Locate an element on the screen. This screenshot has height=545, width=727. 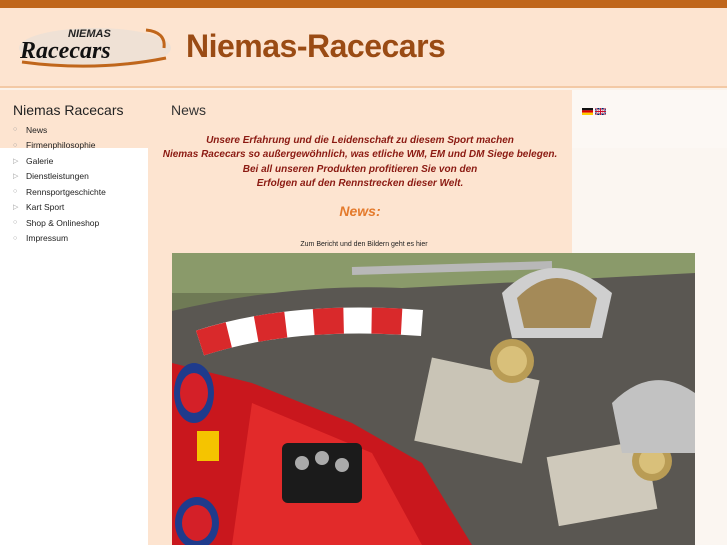
site-header: NIEMAS Racecars Niemas-Racecars is located at coordinates (363, 48).